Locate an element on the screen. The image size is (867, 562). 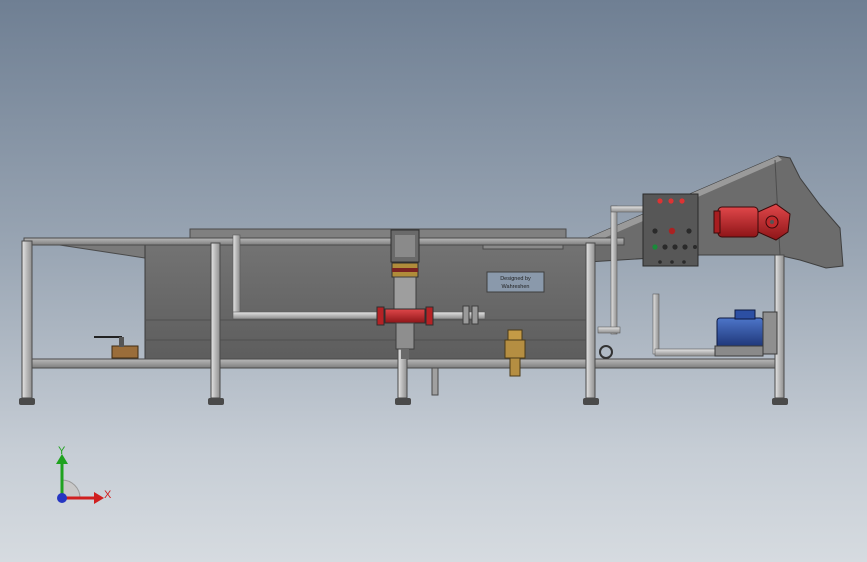
reference-triad: Y X is located at coordinates (84, 474).